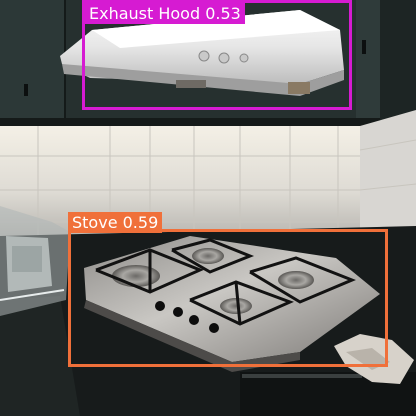 This screenshot has width=416, height=416. What do you see at coordinates (115, 222) in the screenshot?
I see `detection-label-stove: Stove 0.59` at bounding box center [115, 222].